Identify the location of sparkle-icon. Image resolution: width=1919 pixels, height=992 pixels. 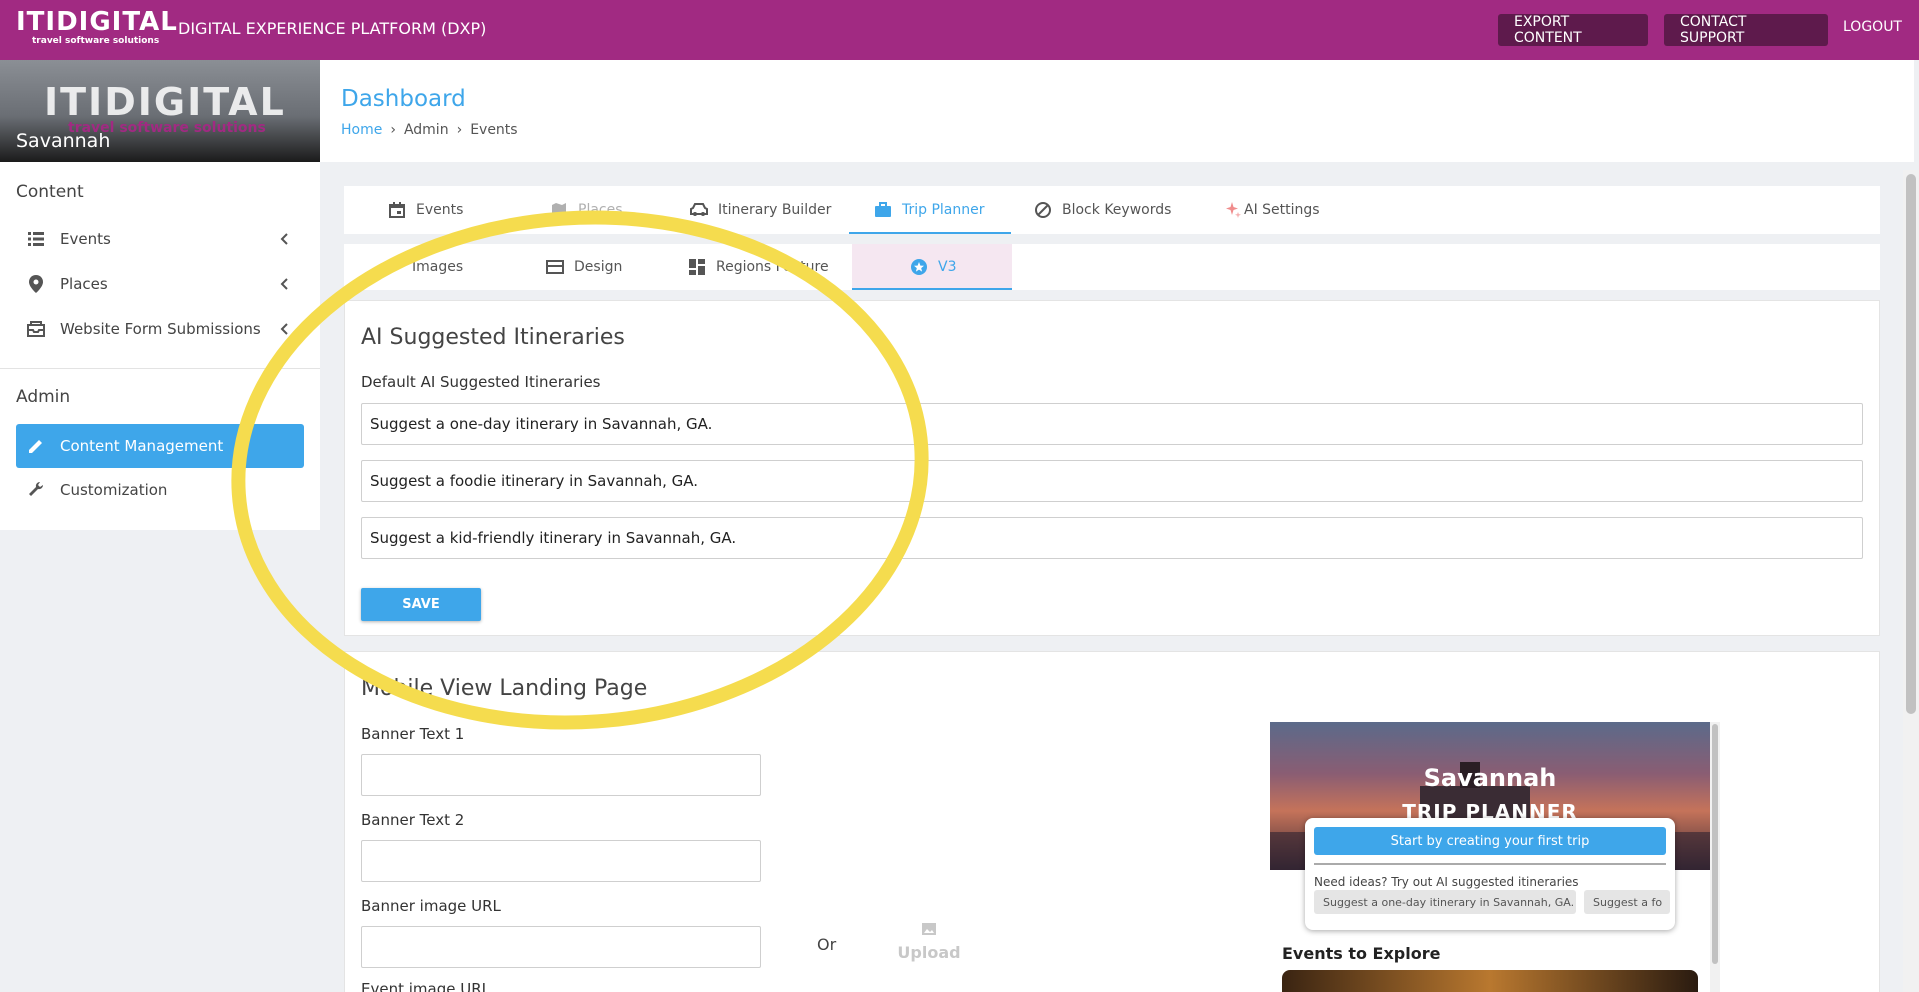
(1233, 210).